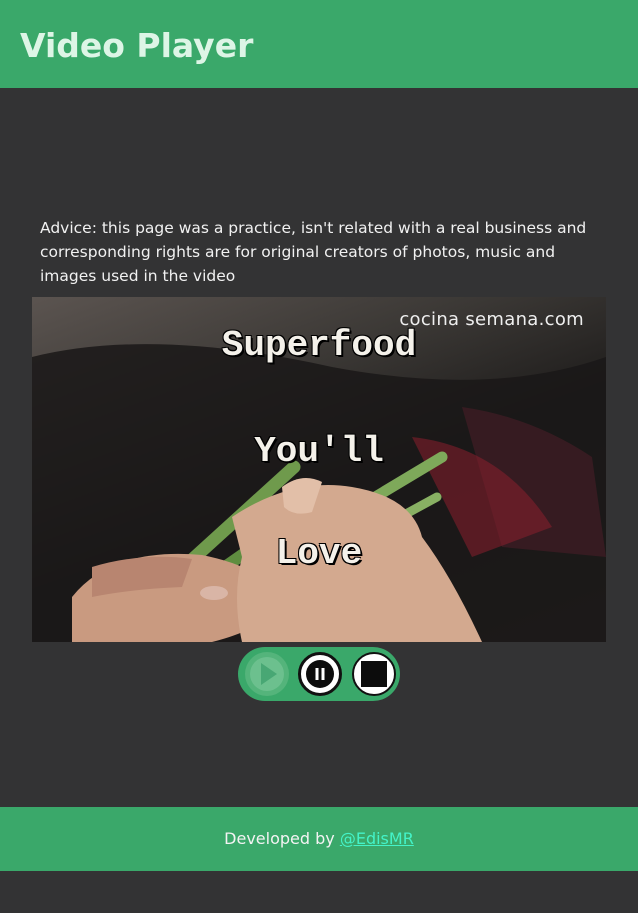  What do you see at coordinates (137, 45) in the screenshot?
I see `page-title: Video Player` at bounding box center [137, 45].